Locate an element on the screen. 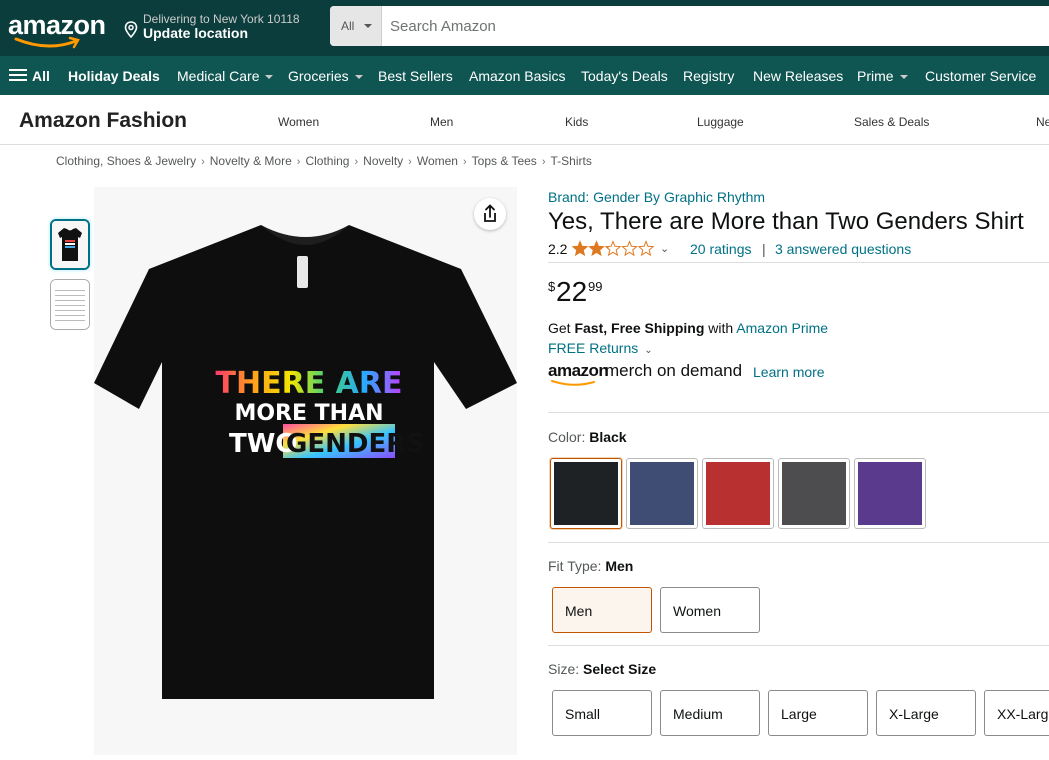  free-returns-dropdown: FREE Returns ⌄ is located at coordinates (600, 348).